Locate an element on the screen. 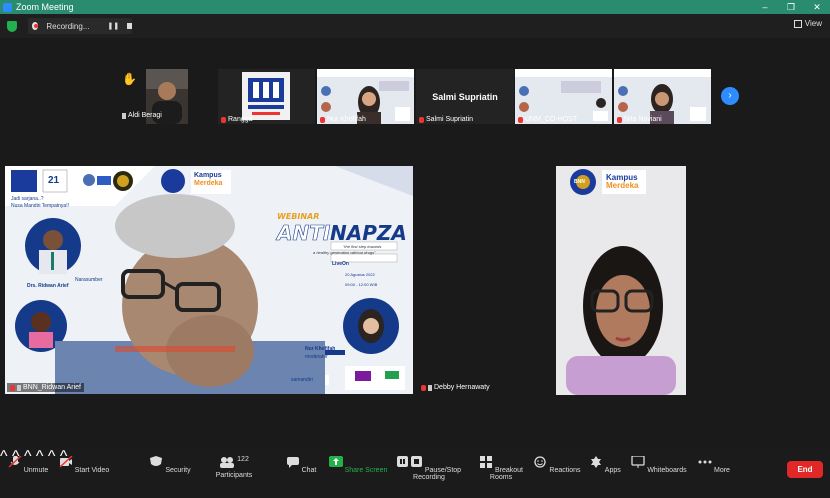 This screenshot has height=498, width=830. right-merdeka: Merdeka is located at coordinates (622, 185).